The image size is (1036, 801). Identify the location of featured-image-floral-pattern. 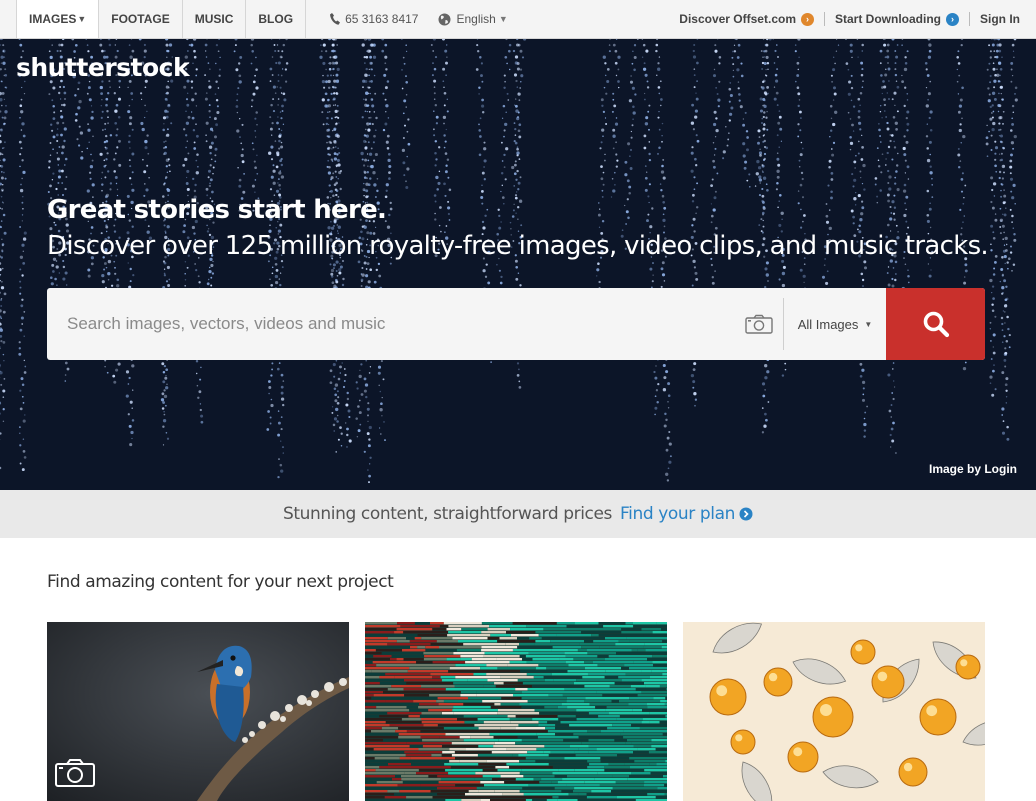
(834, 711).